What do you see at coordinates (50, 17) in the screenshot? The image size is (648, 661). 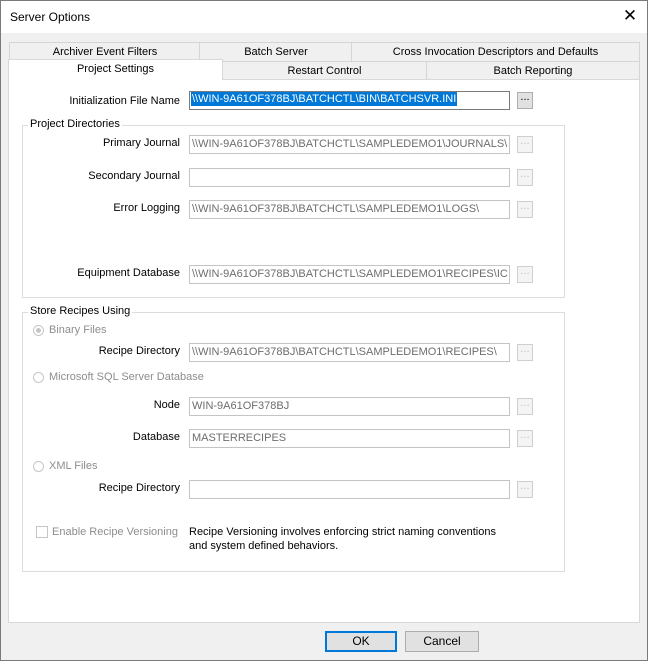 I see `window-title: Server Options` at bounding box center [50, 17].